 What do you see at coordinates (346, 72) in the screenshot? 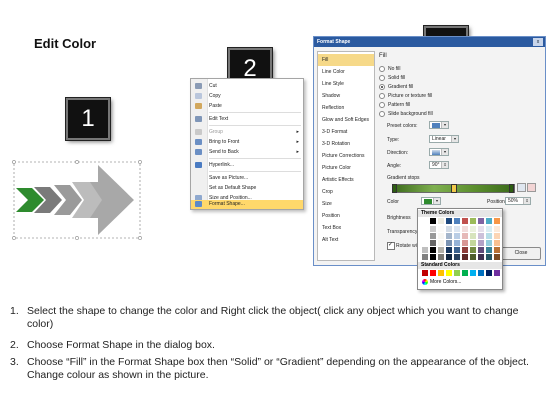
I see `nav-item-line-color: Line Color` at bounding box center [346, 72].